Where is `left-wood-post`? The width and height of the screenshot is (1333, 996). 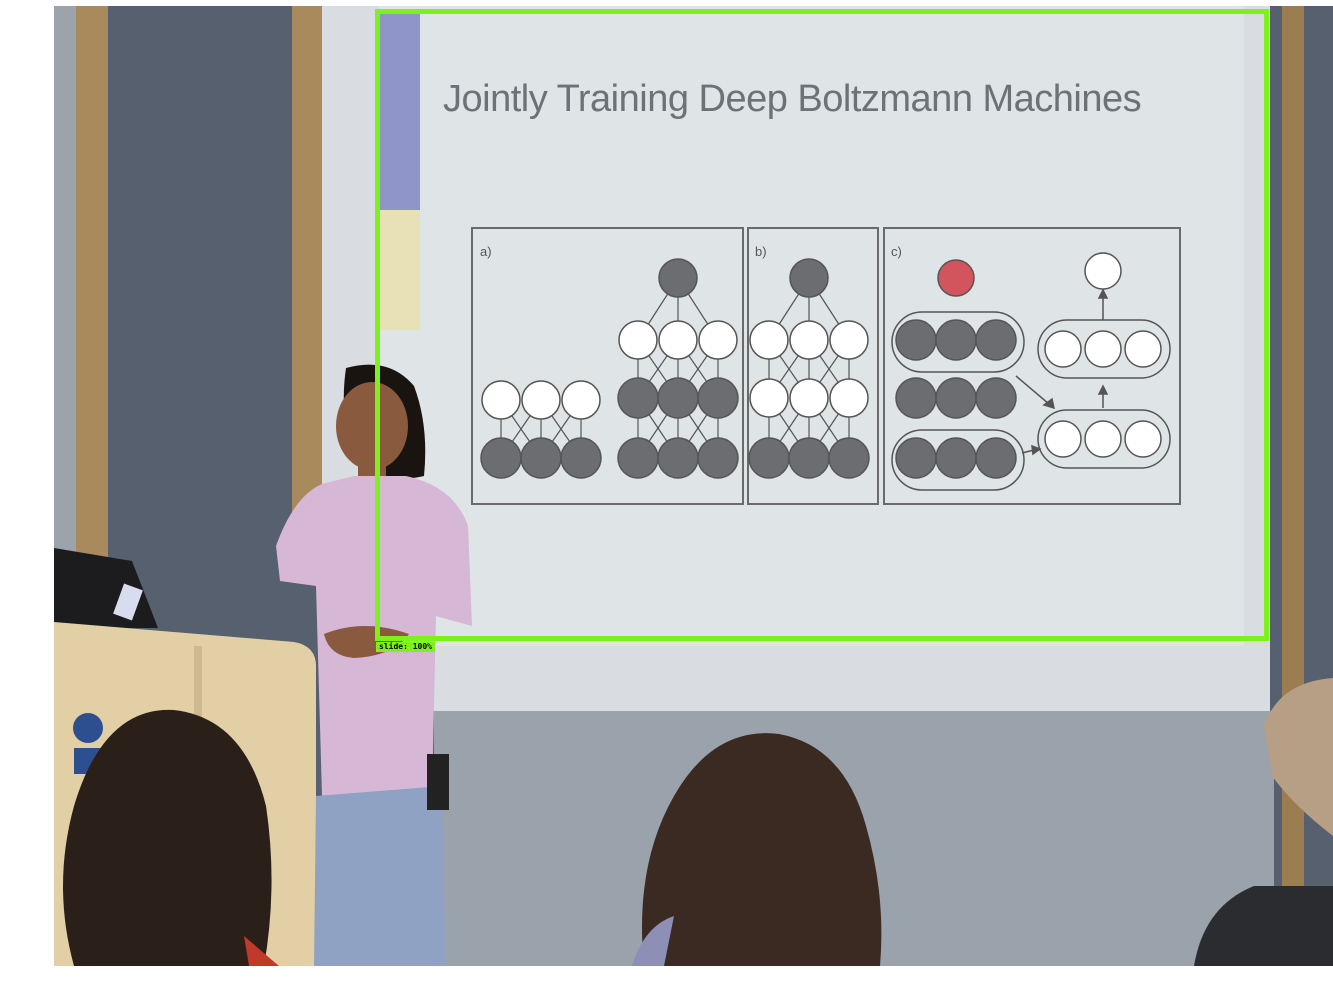 left-wood-post is located at coordinates (92, 306).